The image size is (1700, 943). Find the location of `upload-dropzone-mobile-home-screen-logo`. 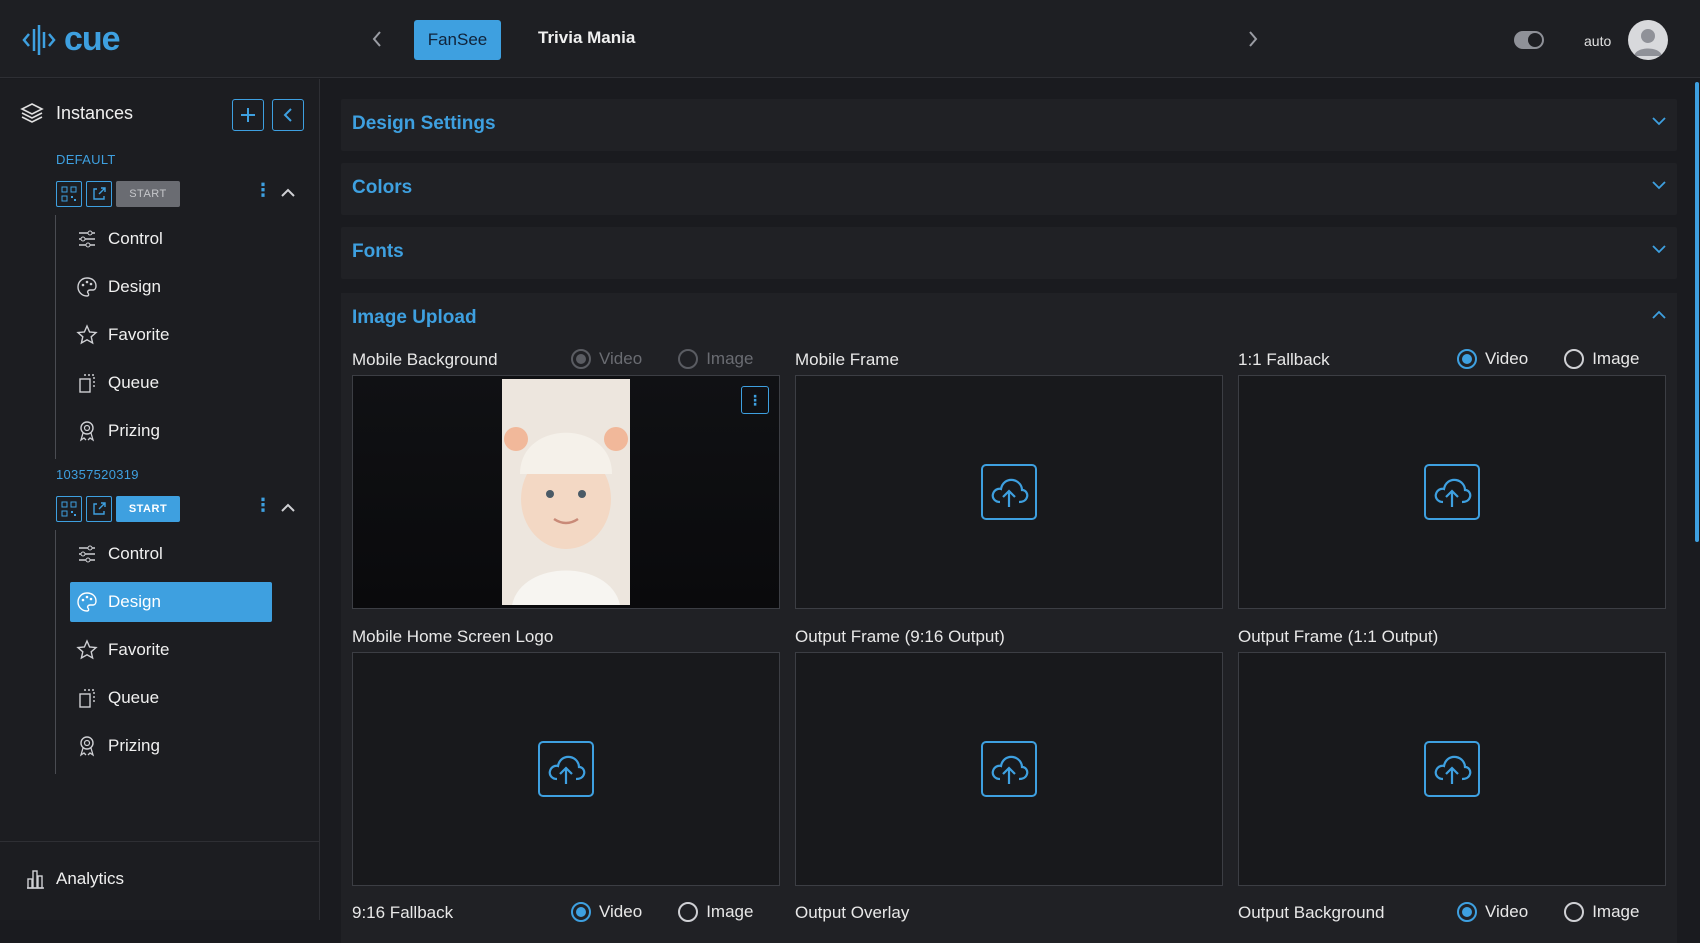

upload-dropzone-mobile-home-screen-logo is located at coordinates (566, 769).